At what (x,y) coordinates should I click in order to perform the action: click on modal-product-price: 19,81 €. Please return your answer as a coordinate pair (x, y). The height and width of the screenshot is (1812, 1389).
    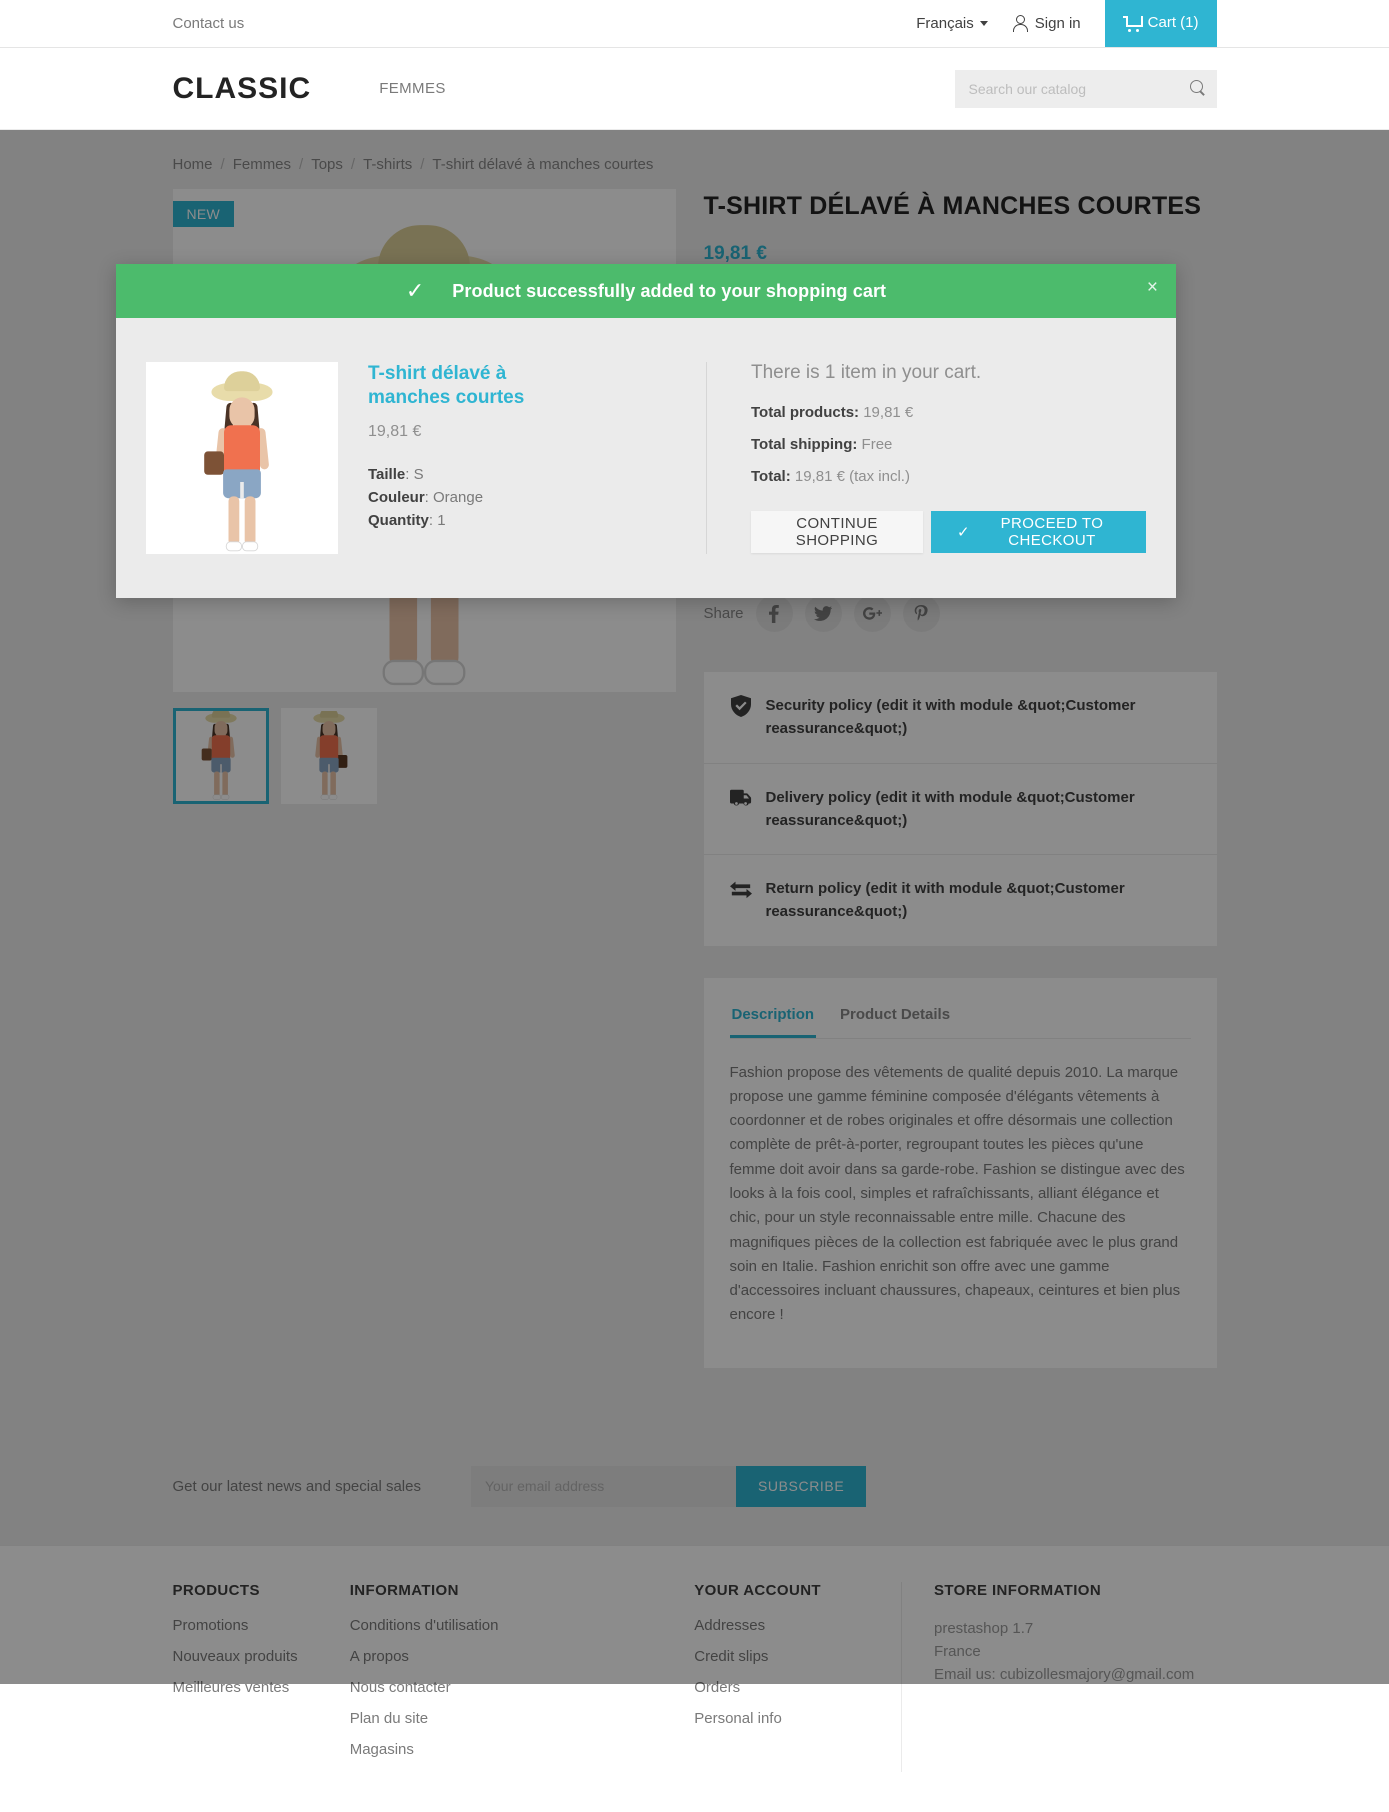
    Looking at the image, I should click on (395, 431).